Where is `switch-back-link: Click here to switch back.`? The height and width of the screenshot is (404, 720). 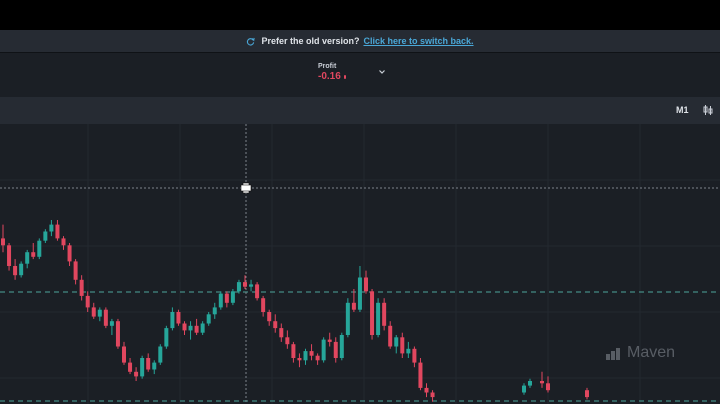 switch-back-link: Click here to switch back. is located at coordinates (418, 41).